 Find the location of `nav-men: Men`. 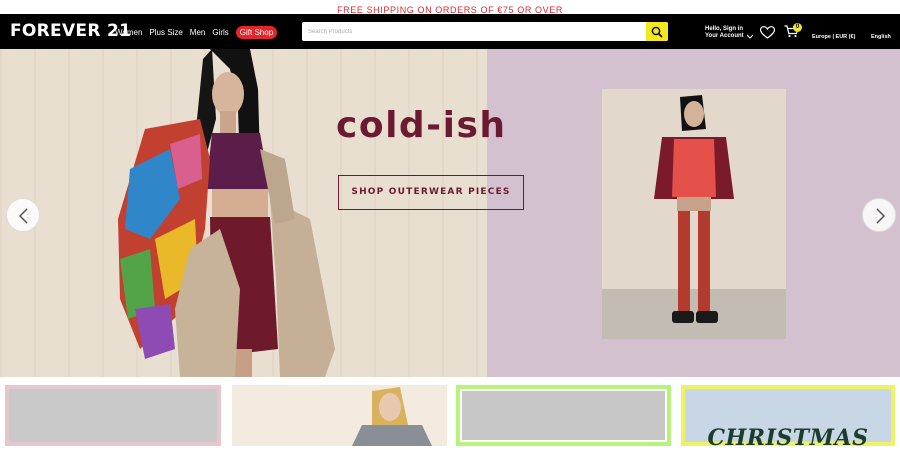

nav-men: Men is located at coordinates (198, 33).